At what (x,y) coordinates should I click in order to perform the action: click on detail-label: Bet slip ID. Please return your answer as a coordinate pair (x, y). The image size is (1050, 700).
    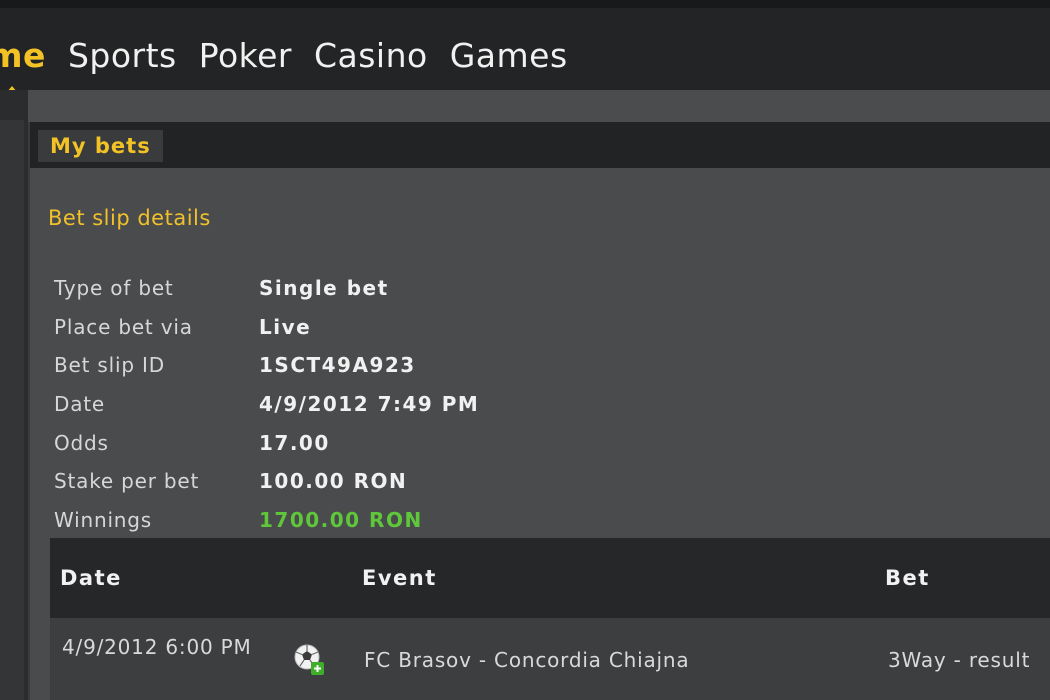
    Looking at the image, I should click on (109, 365).